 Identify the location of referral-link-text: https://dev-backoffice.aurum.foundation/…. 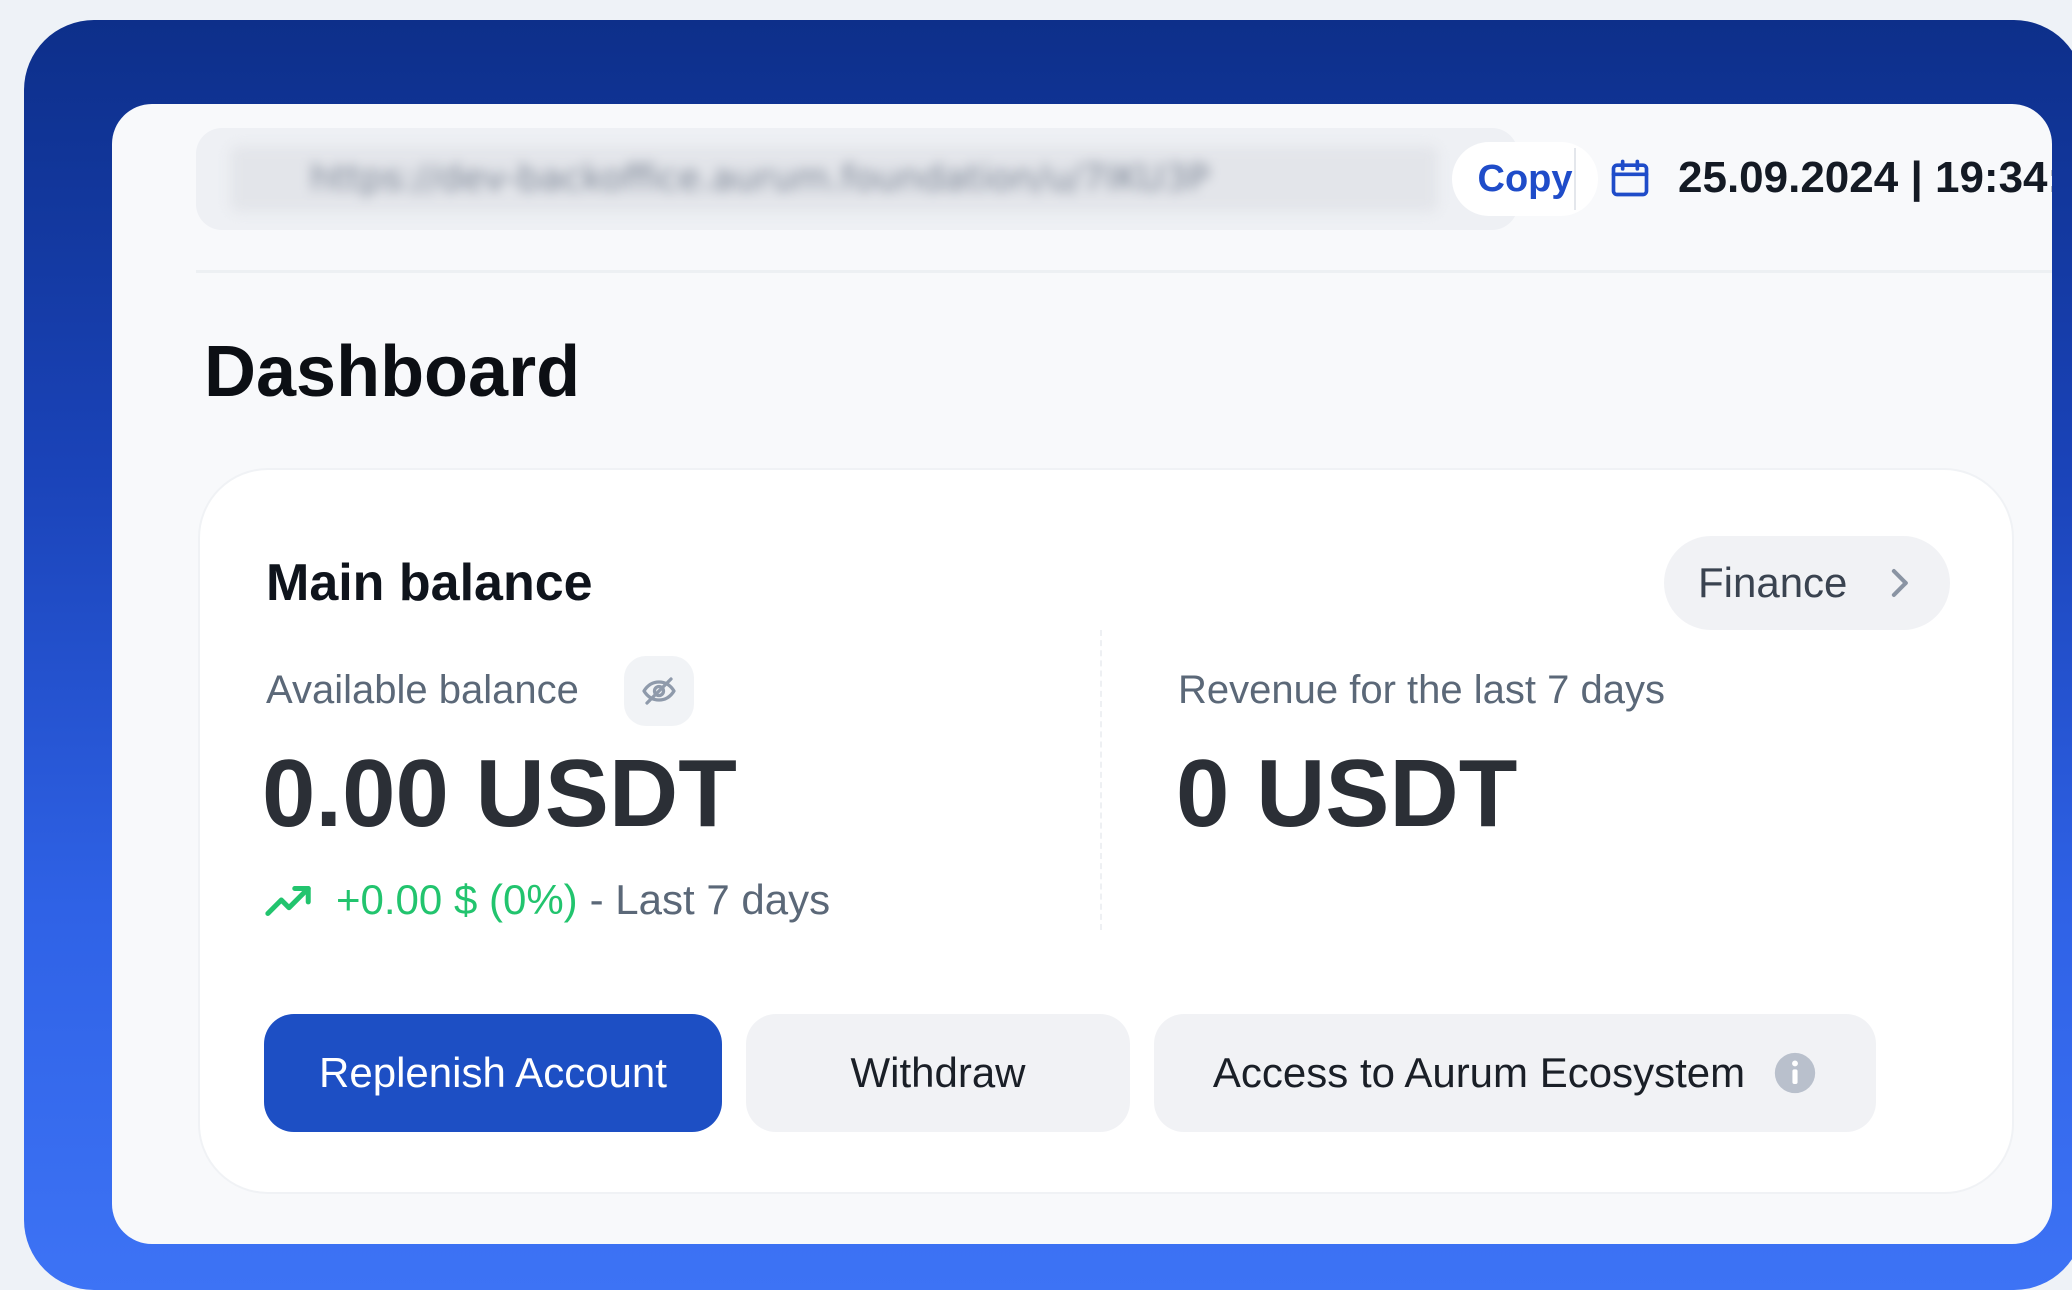
(834, 179).